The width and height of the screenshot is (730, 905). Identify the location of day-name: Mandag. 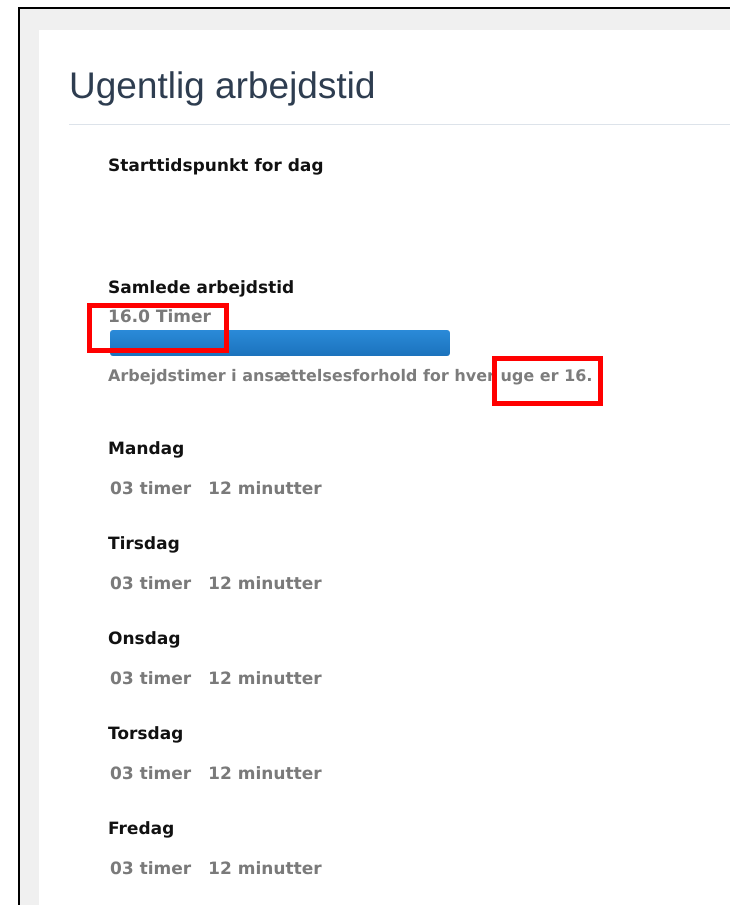
(147, 449).